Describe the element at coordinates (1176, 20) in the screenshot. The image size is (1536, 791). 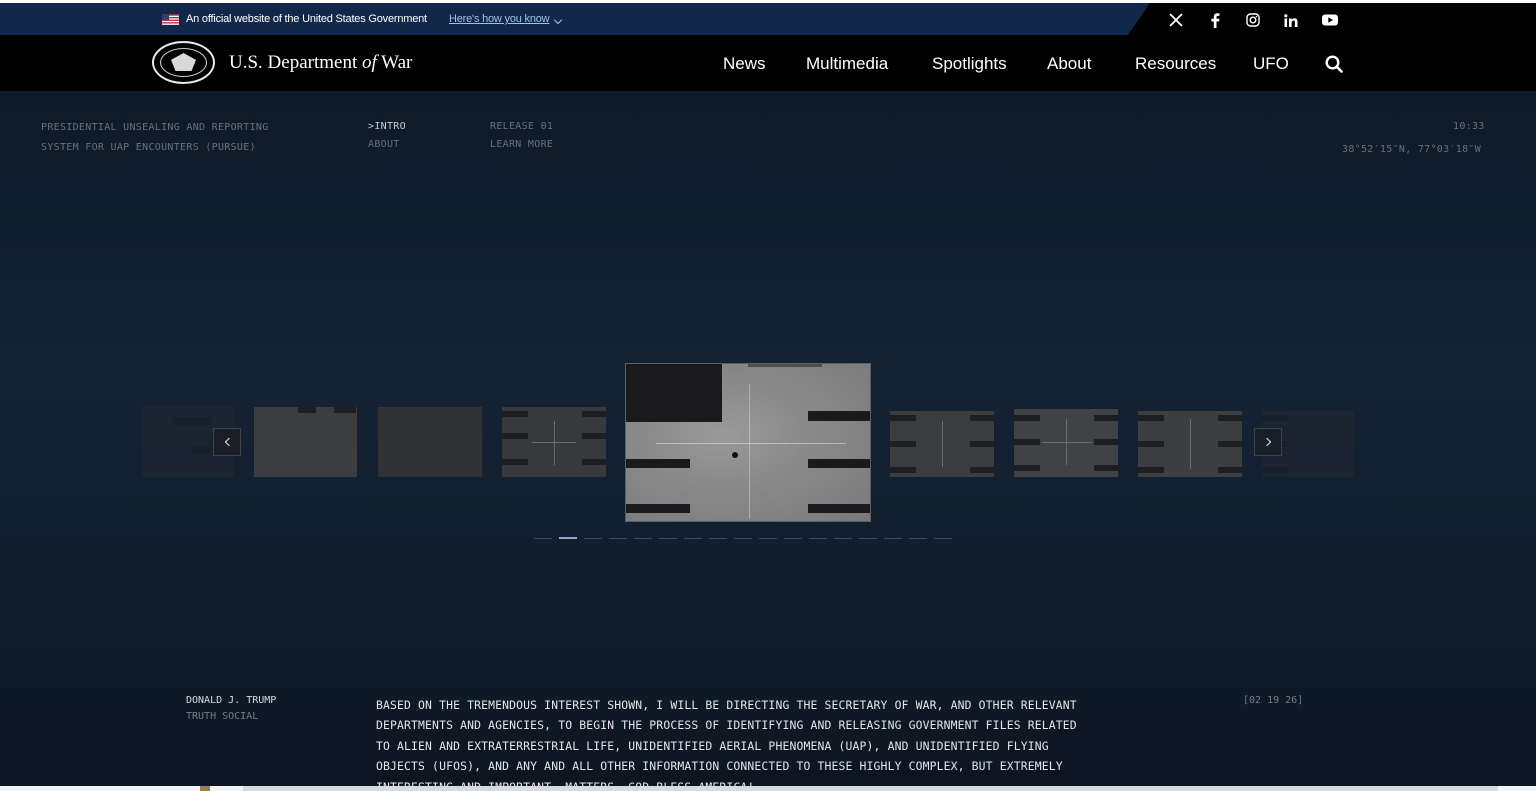
I see `x-icon` at that location.